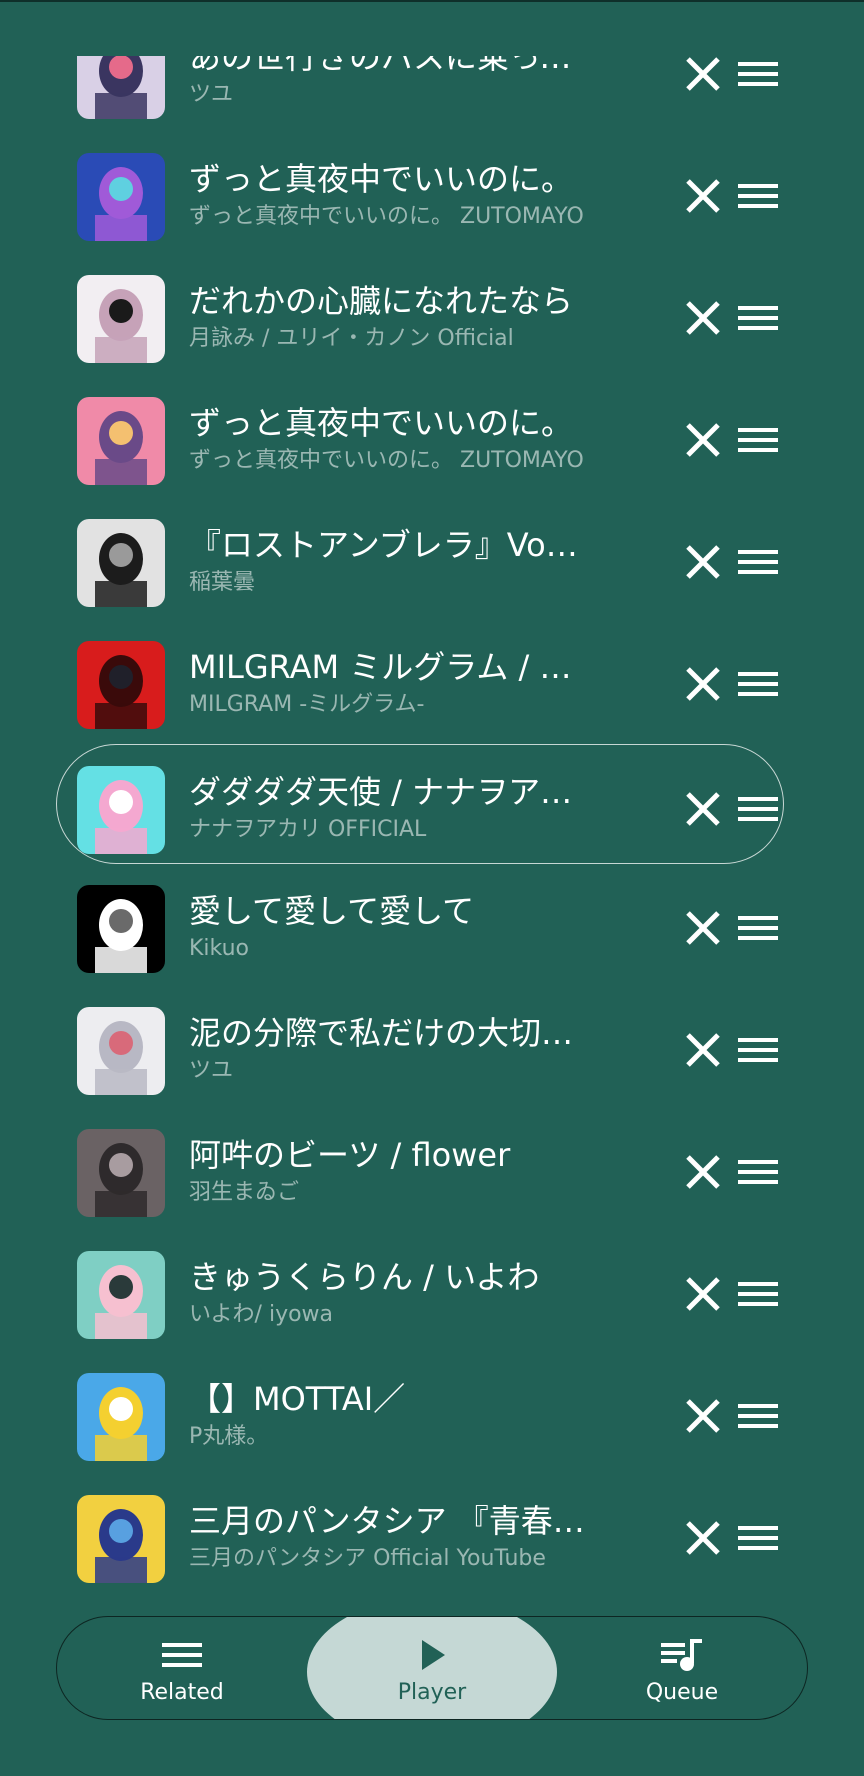  I want to click on queue-item: 泥の分際で私だけの大切を奪おうだなんて ツユ, so click(432, 1046).